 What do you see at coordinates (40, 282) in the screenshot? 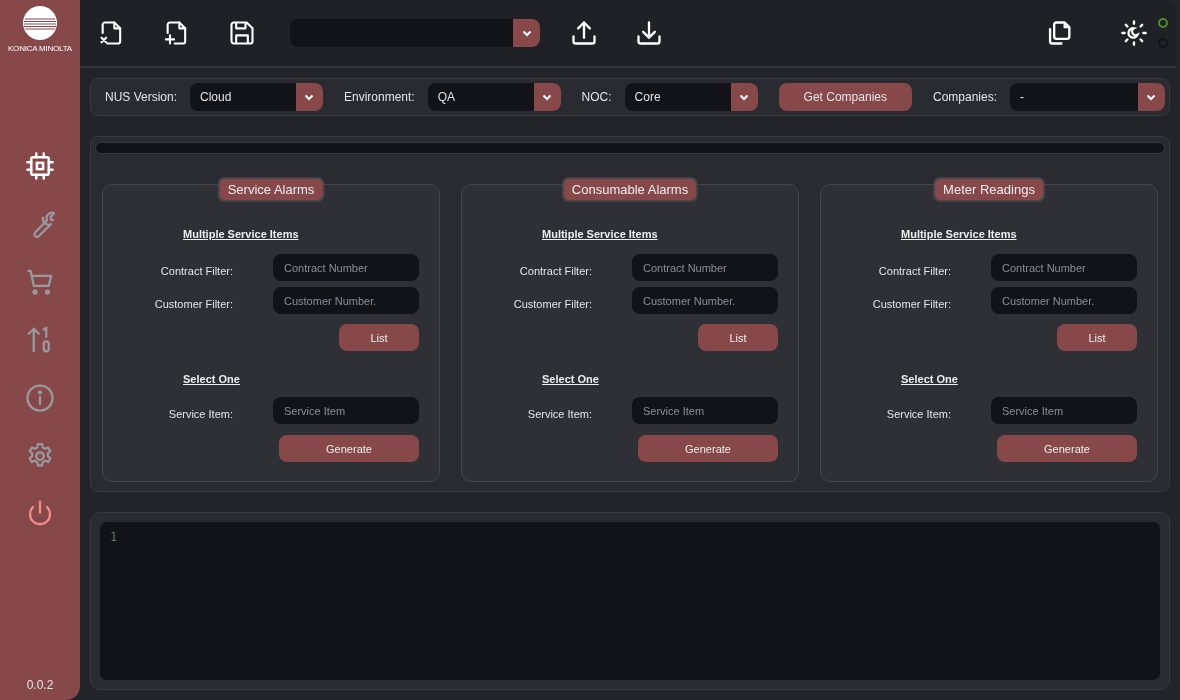
I see `cart-icon` at bounding box center [40, 282].